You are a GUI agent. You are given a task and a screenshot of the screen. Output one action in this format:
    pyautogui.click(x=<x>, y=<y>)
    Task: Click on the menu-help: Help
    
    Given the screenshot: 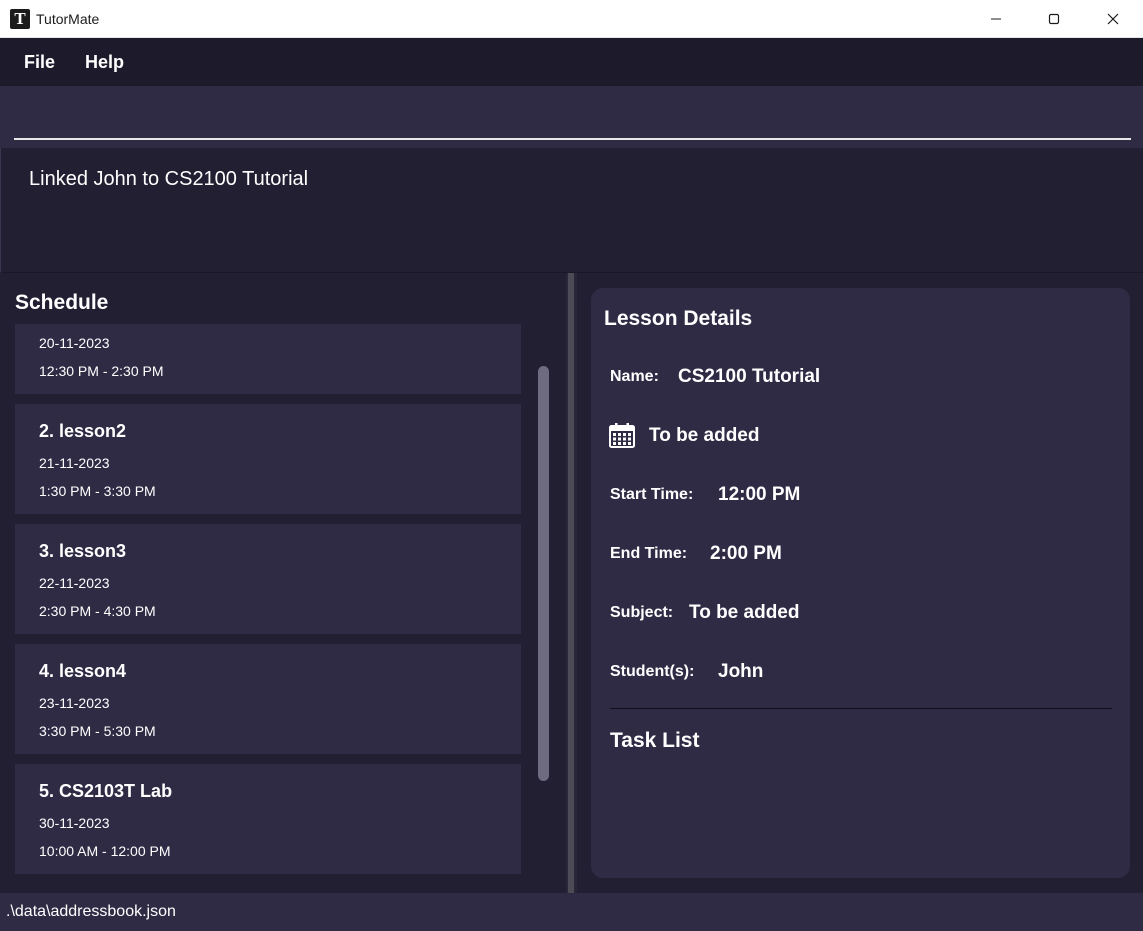 What is the action you would take?
    pyautogui.click(x=104, y=62)
    